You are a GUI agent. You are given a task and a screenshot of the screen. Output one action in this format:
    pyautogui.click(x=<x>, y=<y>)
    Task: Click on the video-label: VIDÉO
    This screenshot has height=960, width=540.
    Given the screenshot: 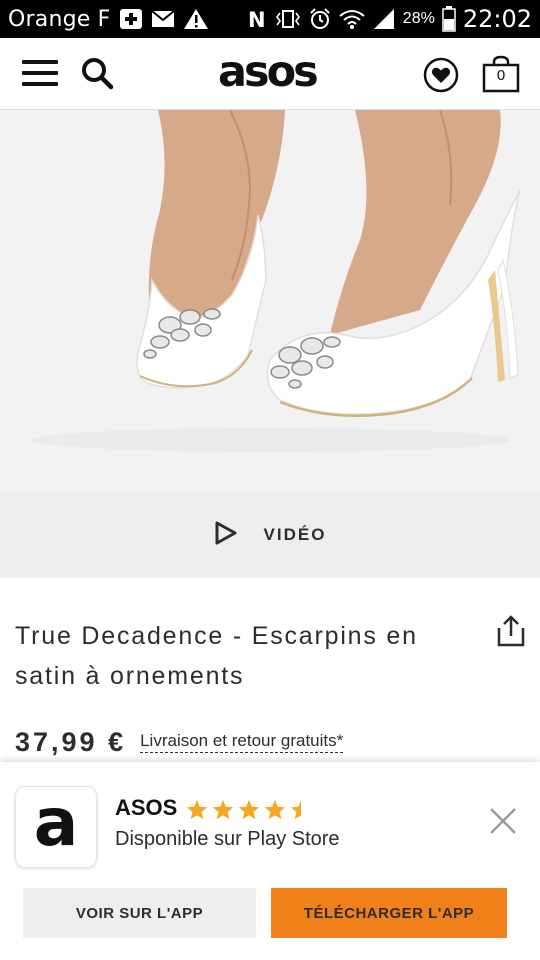 What is the action you would take?
    pyautogui.click(x=295, y=534)
    